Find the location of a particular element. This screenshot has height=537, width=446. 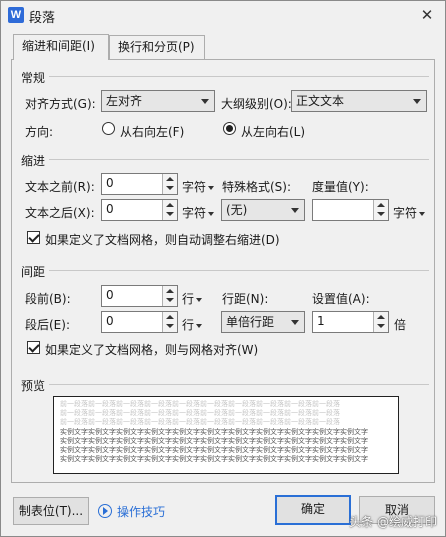

space-before-unit: 行 is located at coordinates (192, 298).